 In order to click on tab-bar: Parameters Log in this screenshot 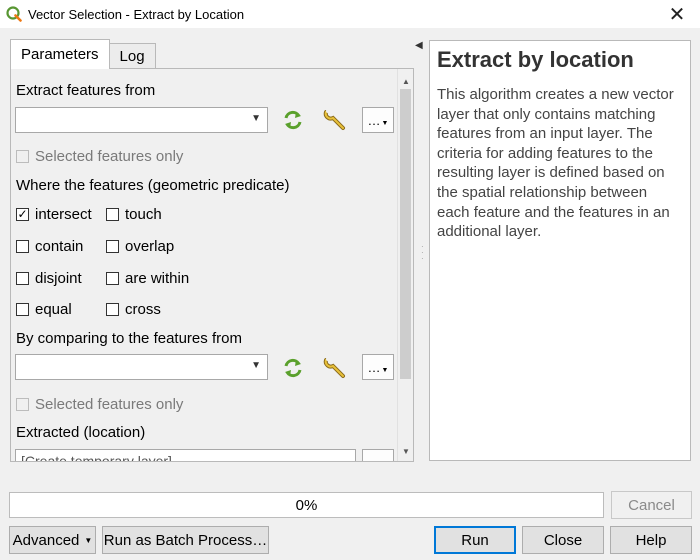, I will do `click(83, 54)`.